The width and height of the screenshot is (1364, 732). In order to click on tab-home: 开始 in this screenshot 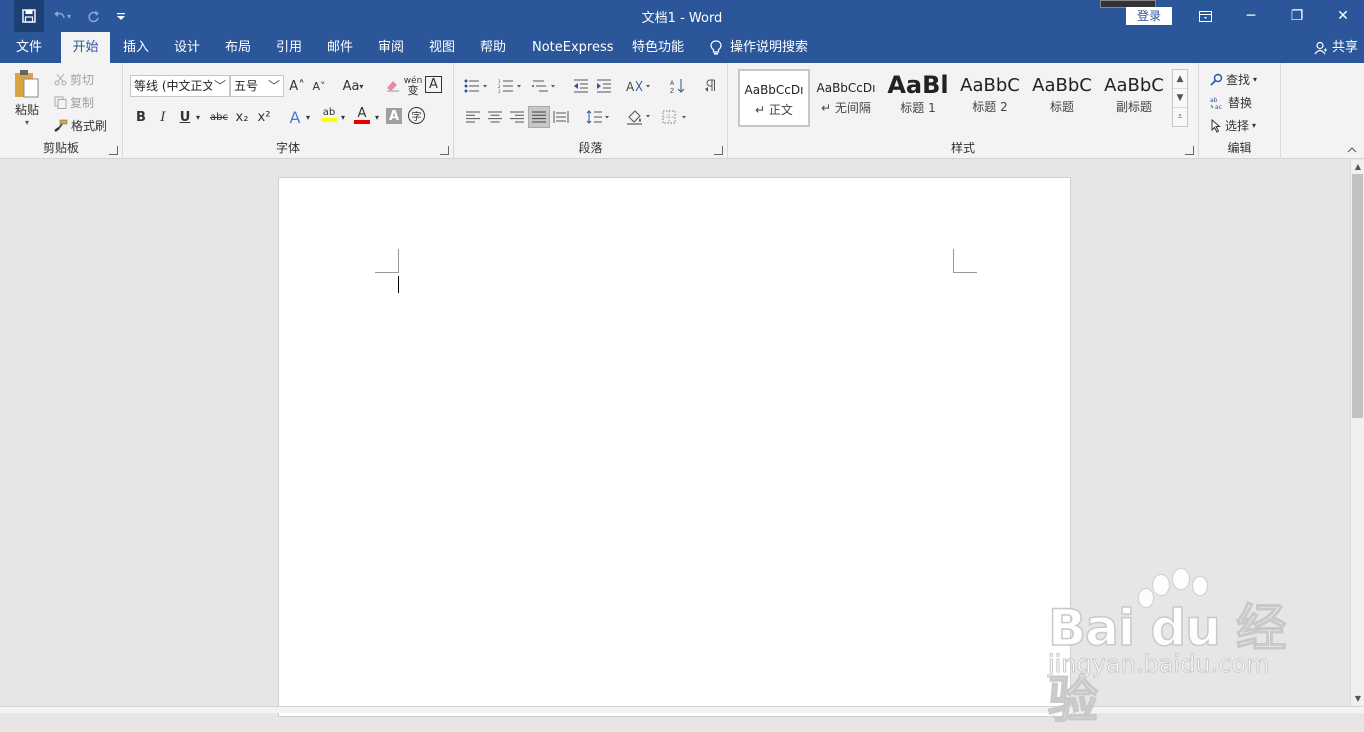, I will do `click(85, 47)`.